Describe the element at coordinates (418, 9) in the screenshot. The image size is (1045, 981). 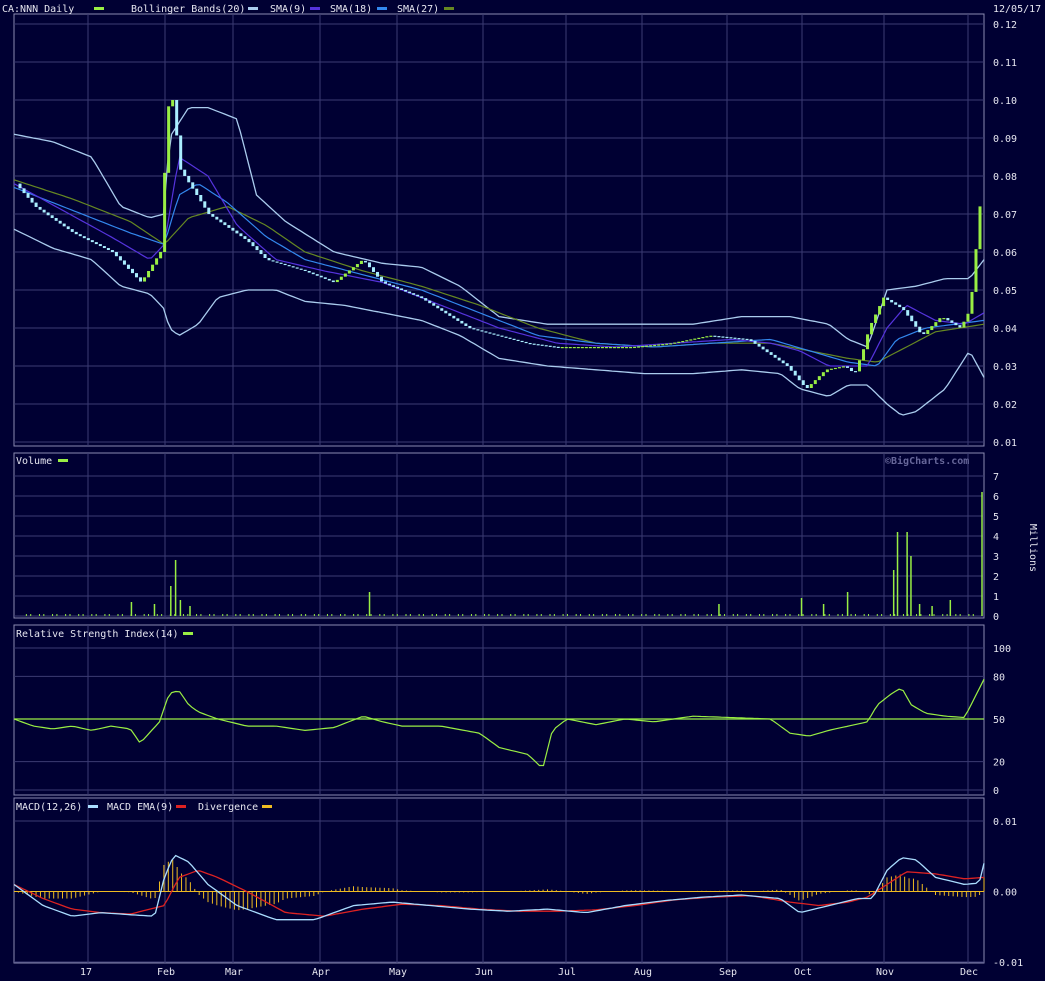
I see `legend-sma27: SMA(27)` at that location.